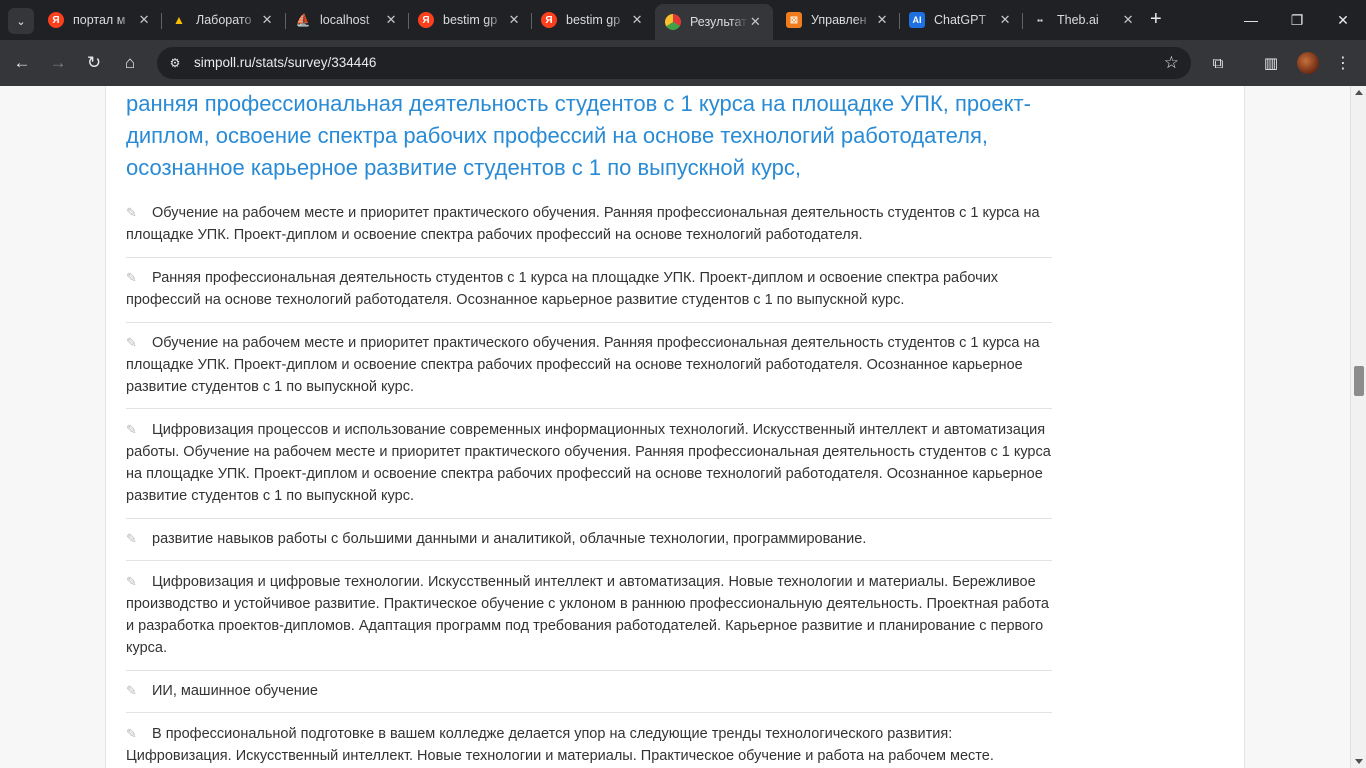 The image size is (1366, 768). I want to click on tab-search-button: ⌄, so click(21, 21).